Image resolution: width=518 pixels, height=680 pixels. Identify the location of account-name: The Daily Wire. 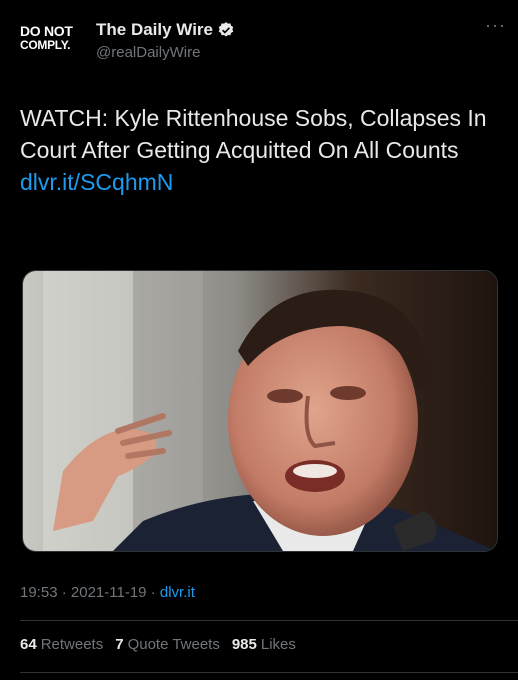
(154, 30).